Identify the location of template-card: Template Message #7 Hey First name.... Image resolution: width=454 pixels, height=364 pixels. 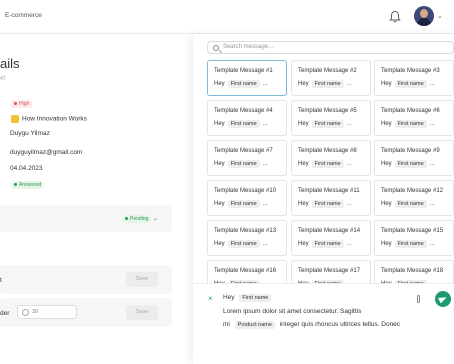
(247, 158).